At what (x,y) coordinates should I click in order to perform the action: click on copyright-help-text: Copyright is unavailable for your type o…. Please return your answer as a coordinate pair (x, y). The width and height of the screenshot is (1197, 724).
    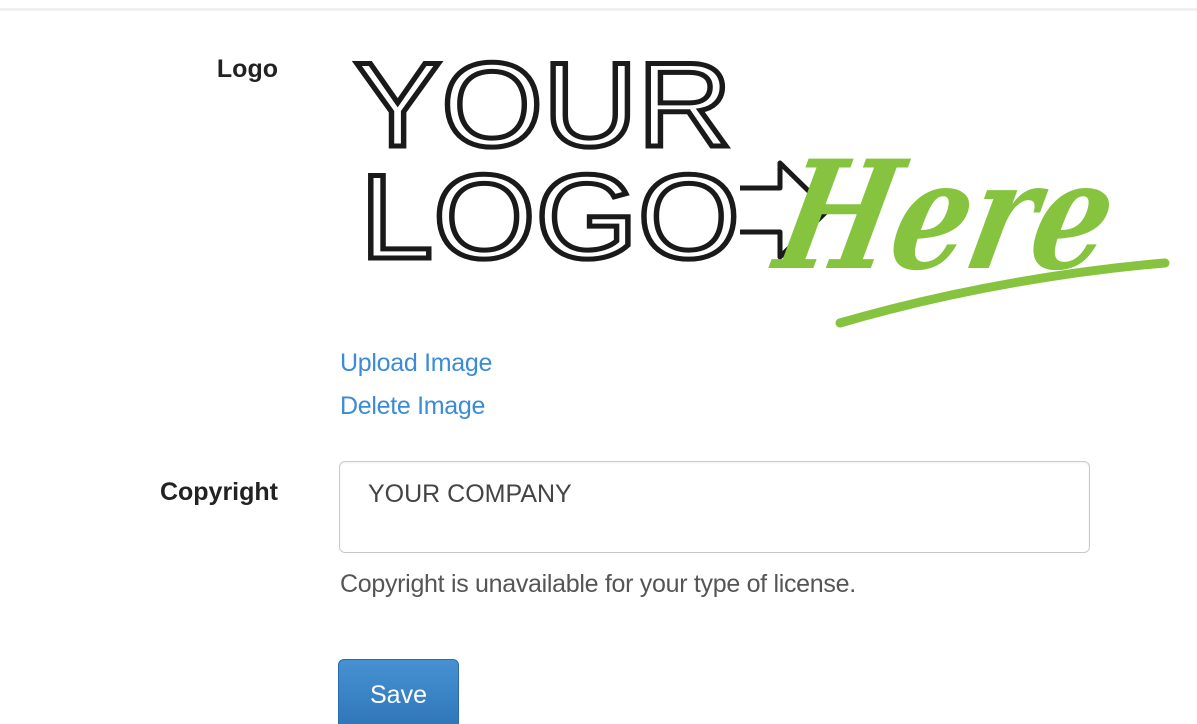
    Looking at the image, I should click on (598, 584).